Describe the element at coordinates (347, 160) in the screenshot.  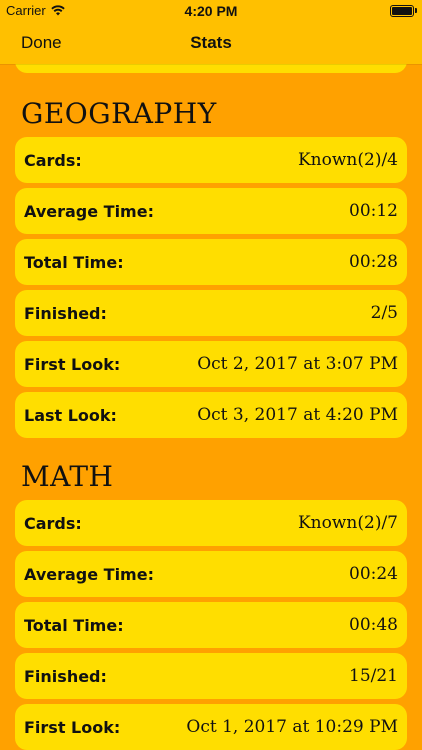
I see `stat-value: Known(2)/4` at that location.